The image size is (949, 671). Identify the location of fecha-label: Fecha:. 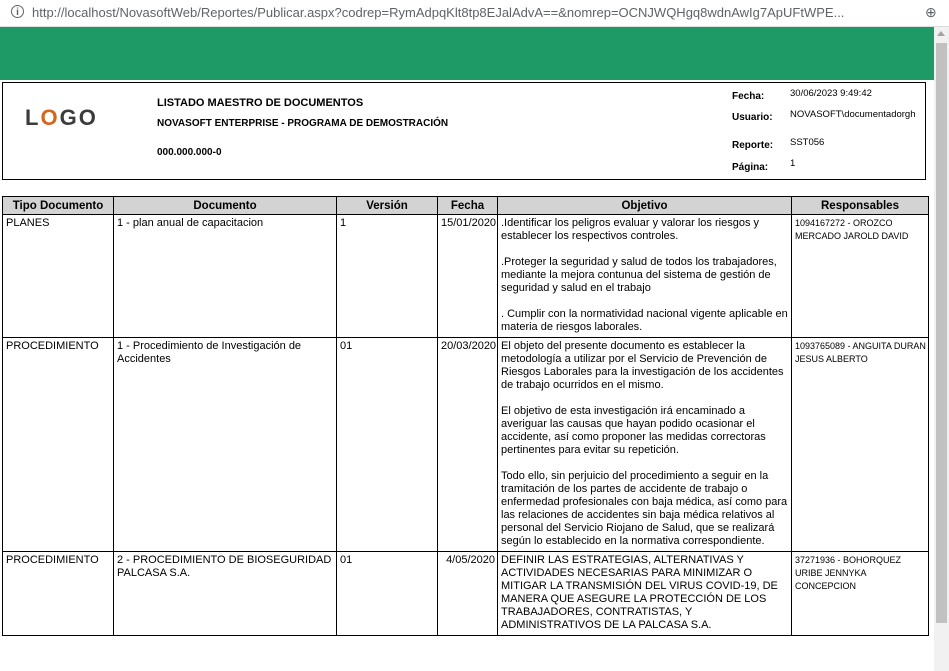
(748, 96).